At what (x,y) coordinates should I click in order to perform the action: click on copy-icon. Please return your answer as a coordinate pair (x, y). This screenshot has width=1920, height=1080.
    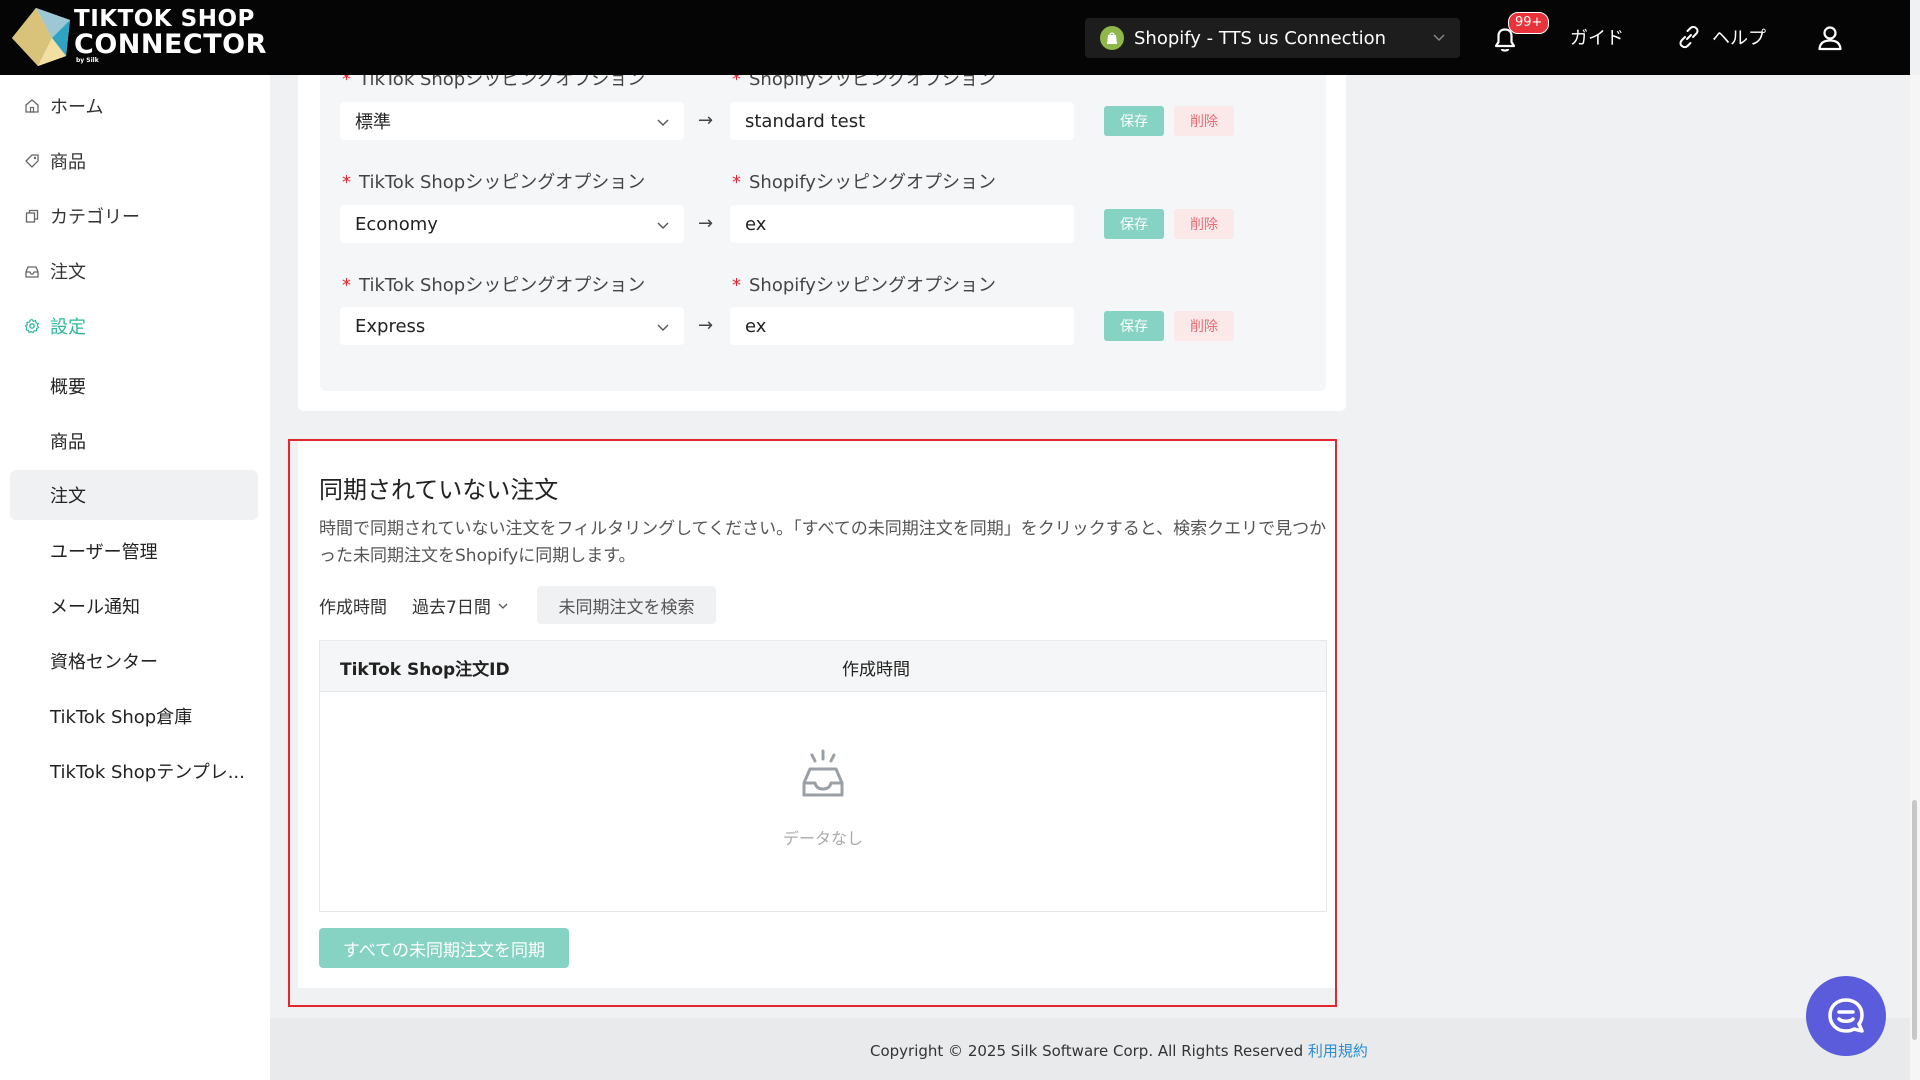
    Looking at the image, I should click on (32, 216).